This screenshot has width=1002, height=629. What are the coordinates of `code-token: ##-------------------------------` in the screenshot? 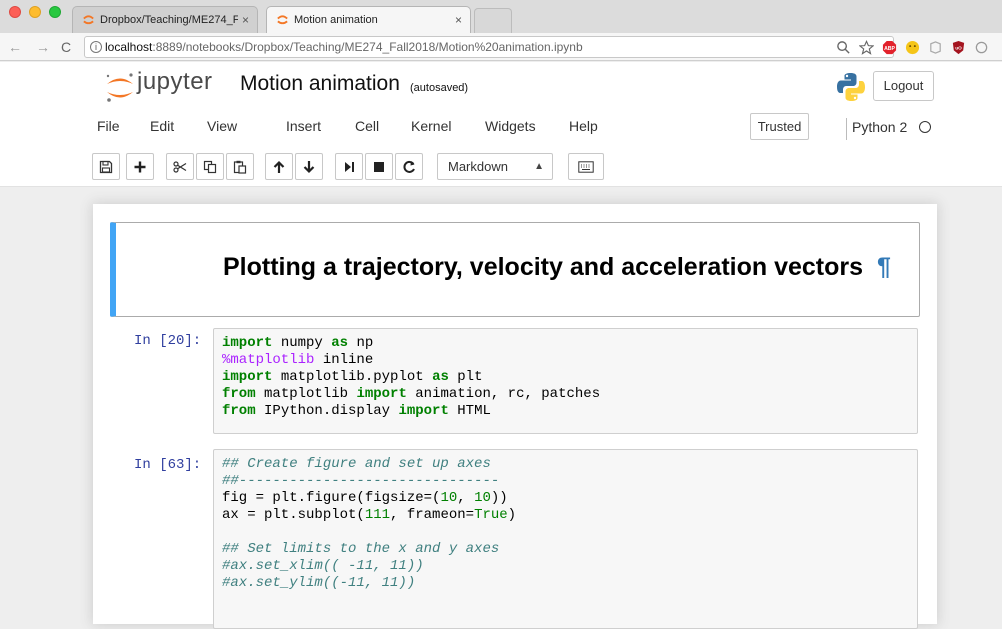 It's located at (361, 481).